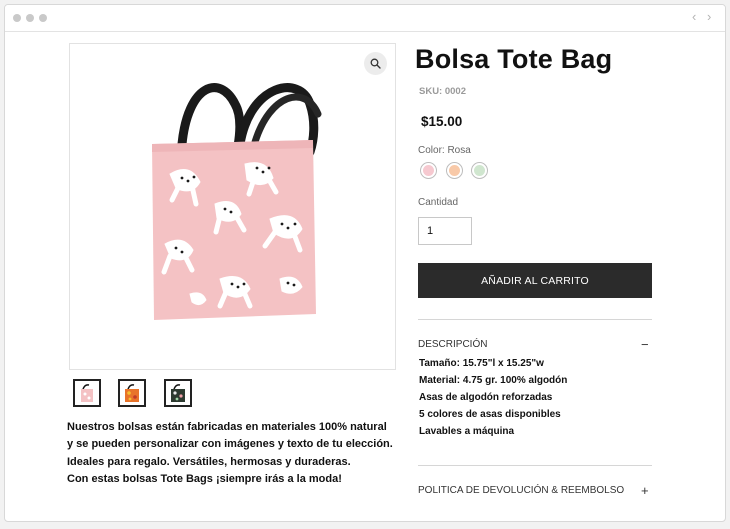 This screenshot has height=529, width=730. Describe the element at coordinates (694, 17) in the screenshot. I see `back-arrow-icon: ‹` at that location.